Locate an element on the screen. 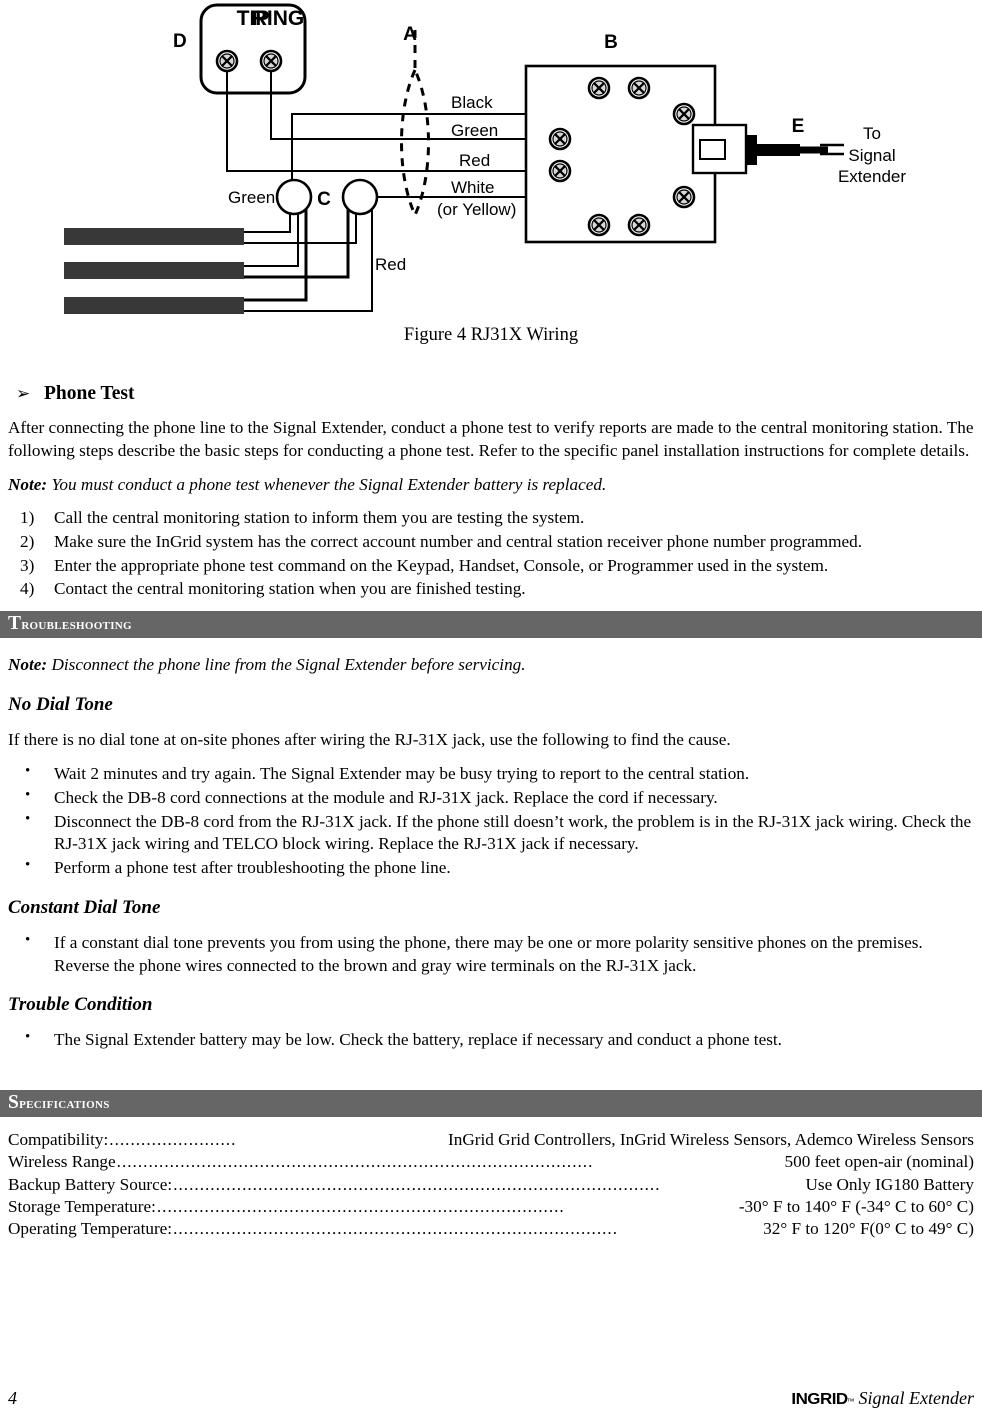  wire-label-green-left: Green is located at coordinates (251, 197).